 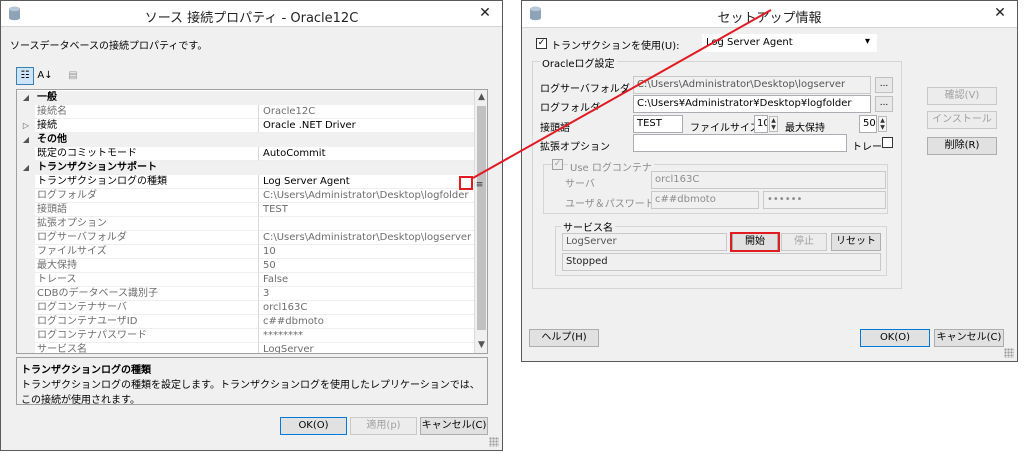 I want to click on property-row: ファイルサイズ 10, so click(x=245, y=252).